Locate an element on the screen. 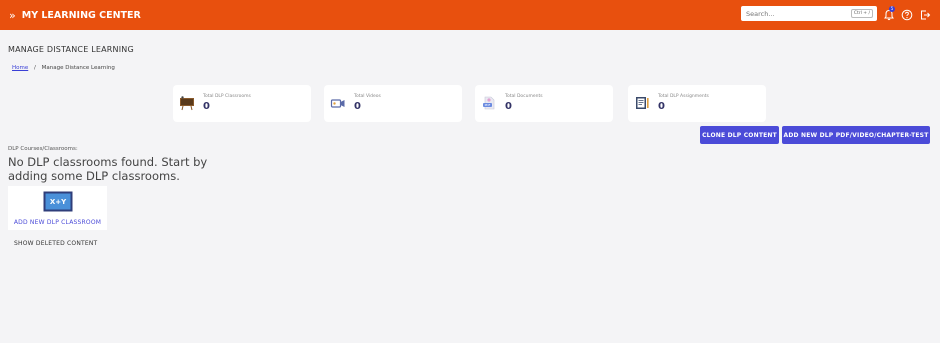 The width and height of the screenshot is (940, 343). show-deleted-content-link: SHOW DELETED CONTENT is located at coordinates (55, 243).